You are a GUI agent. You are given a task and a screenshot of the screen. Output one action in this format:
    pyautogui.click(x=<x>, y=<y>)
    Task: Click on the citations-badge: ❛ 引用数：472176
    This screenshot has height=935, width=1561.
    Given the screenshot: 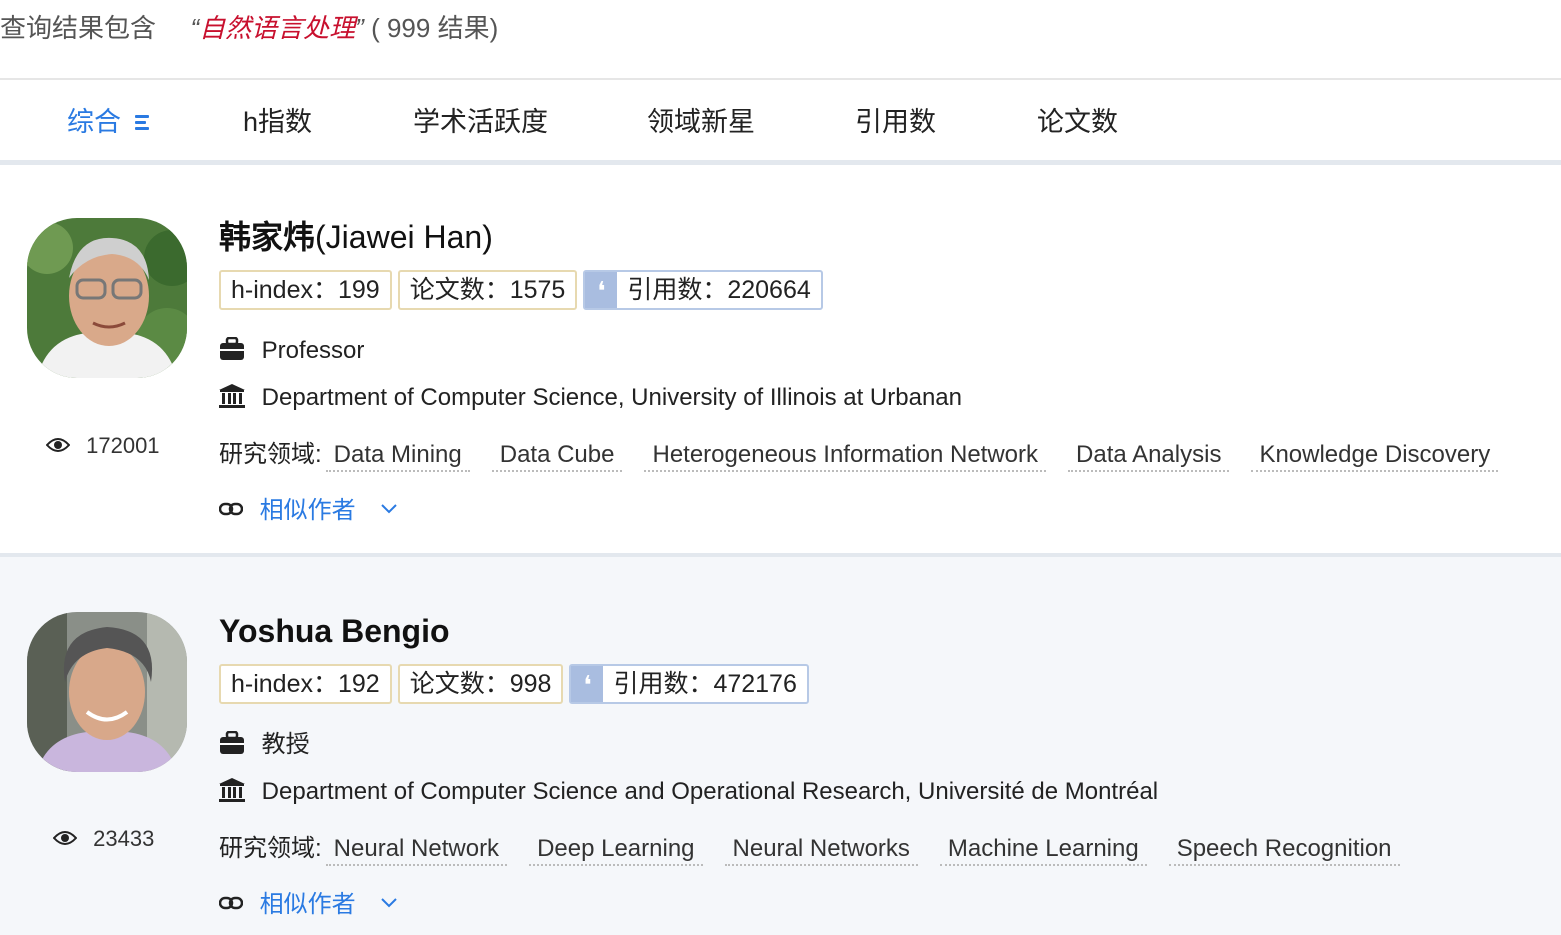 What is the action you would take?
    pyautogui.click(x=689, y=684)
    